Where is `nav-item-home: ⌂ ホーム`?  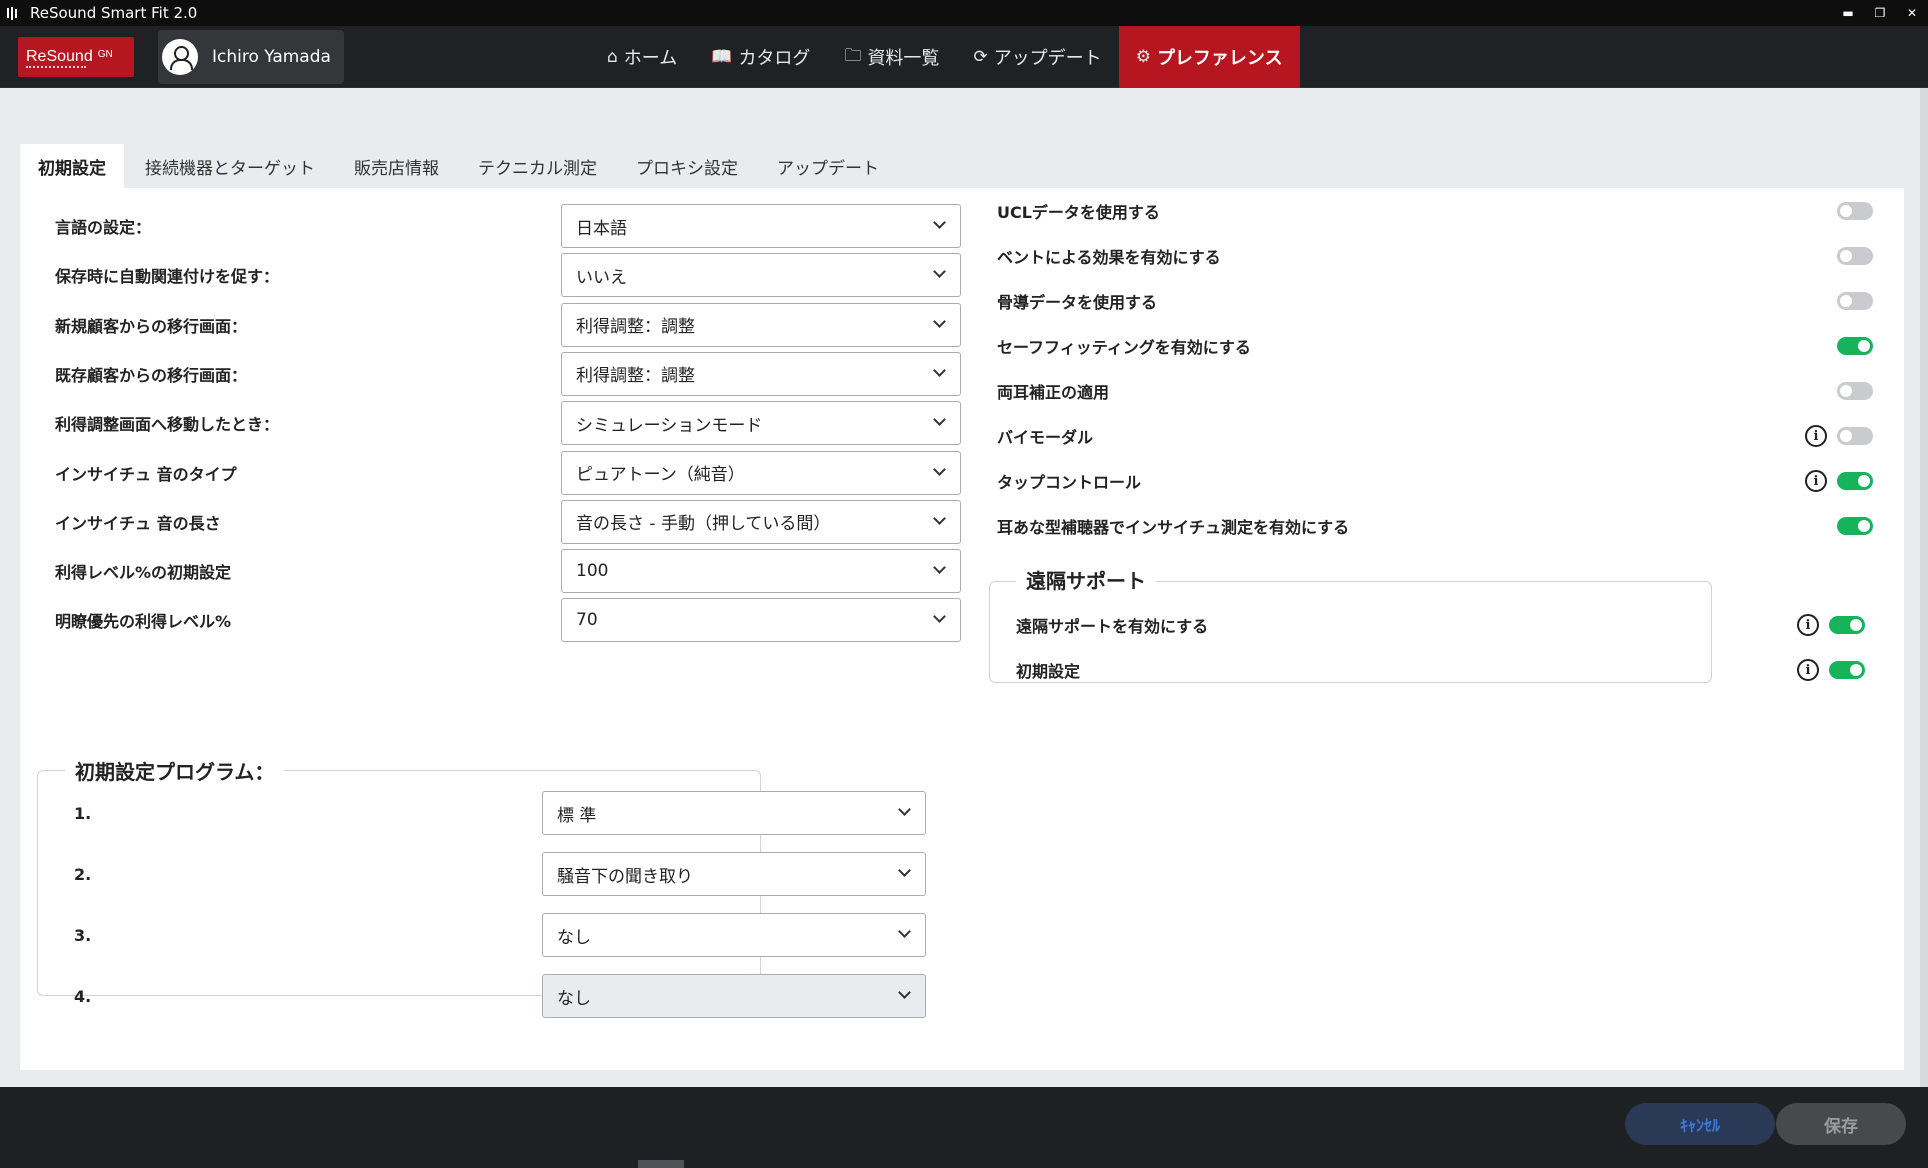
nav-item-home: ⌂ ホーム is located at coordinates (642, 57).